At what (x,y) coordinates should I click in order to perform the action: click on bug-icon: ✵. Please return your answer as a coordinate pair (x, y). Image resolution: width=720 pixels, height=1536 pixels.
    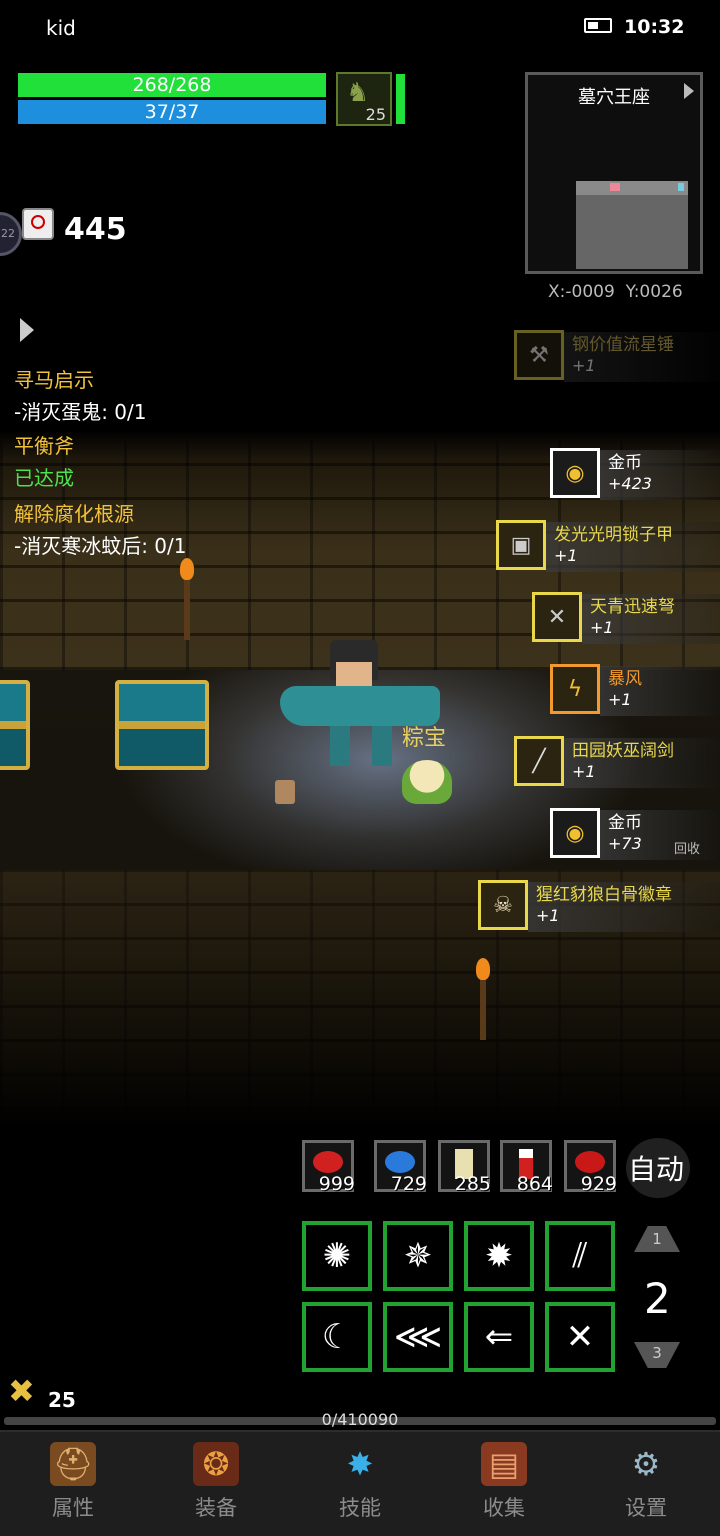
    Looking at the image, I should click on (418, 1256).